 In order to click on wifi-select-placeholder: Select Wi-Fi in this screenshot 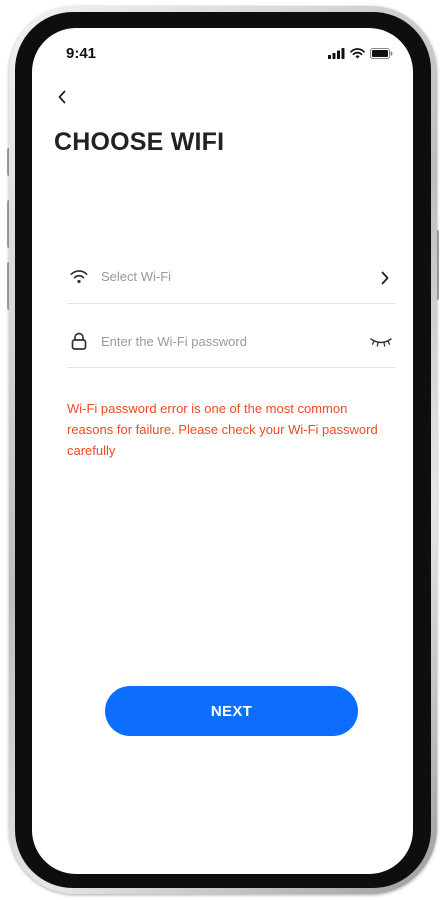, I will do `click(136, 276)`.